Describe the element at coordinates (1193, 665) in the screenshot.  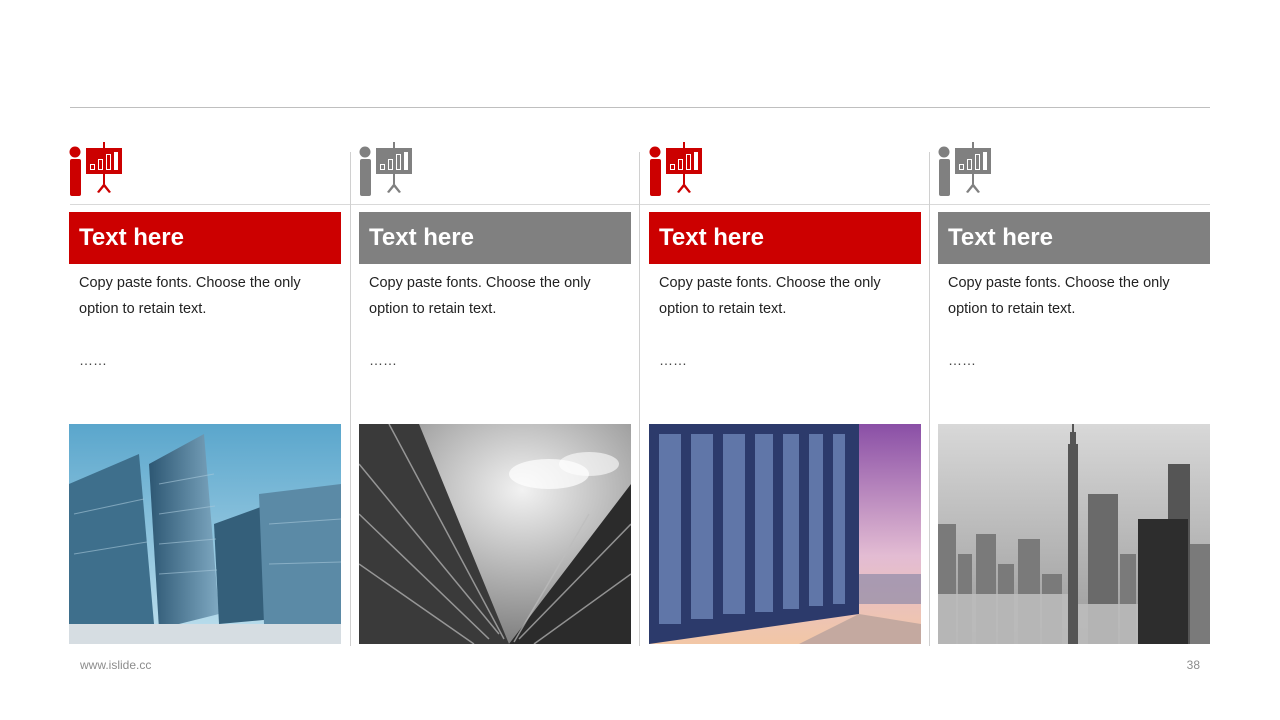
I see `page-number: 38` at that location.